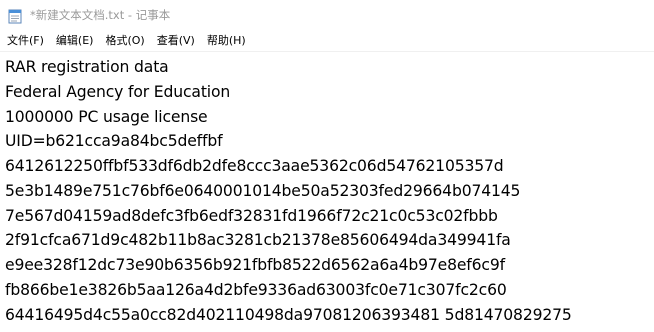  I want to click on menu-edit: 编辑(E), so click(75, 41).